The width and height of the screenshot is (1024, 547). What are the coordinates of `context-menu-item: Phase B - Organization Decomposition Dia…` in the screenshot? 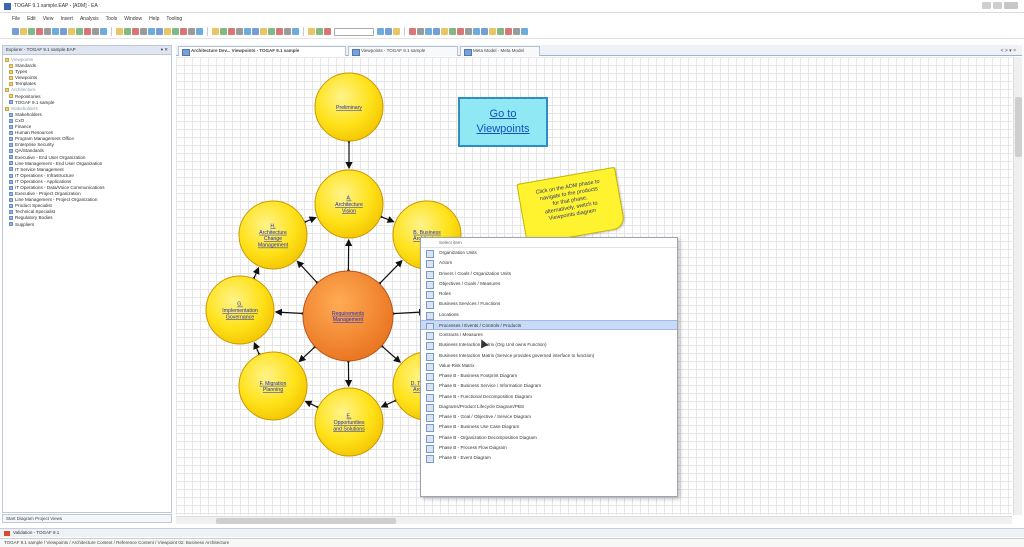 It's located at (549, 438).